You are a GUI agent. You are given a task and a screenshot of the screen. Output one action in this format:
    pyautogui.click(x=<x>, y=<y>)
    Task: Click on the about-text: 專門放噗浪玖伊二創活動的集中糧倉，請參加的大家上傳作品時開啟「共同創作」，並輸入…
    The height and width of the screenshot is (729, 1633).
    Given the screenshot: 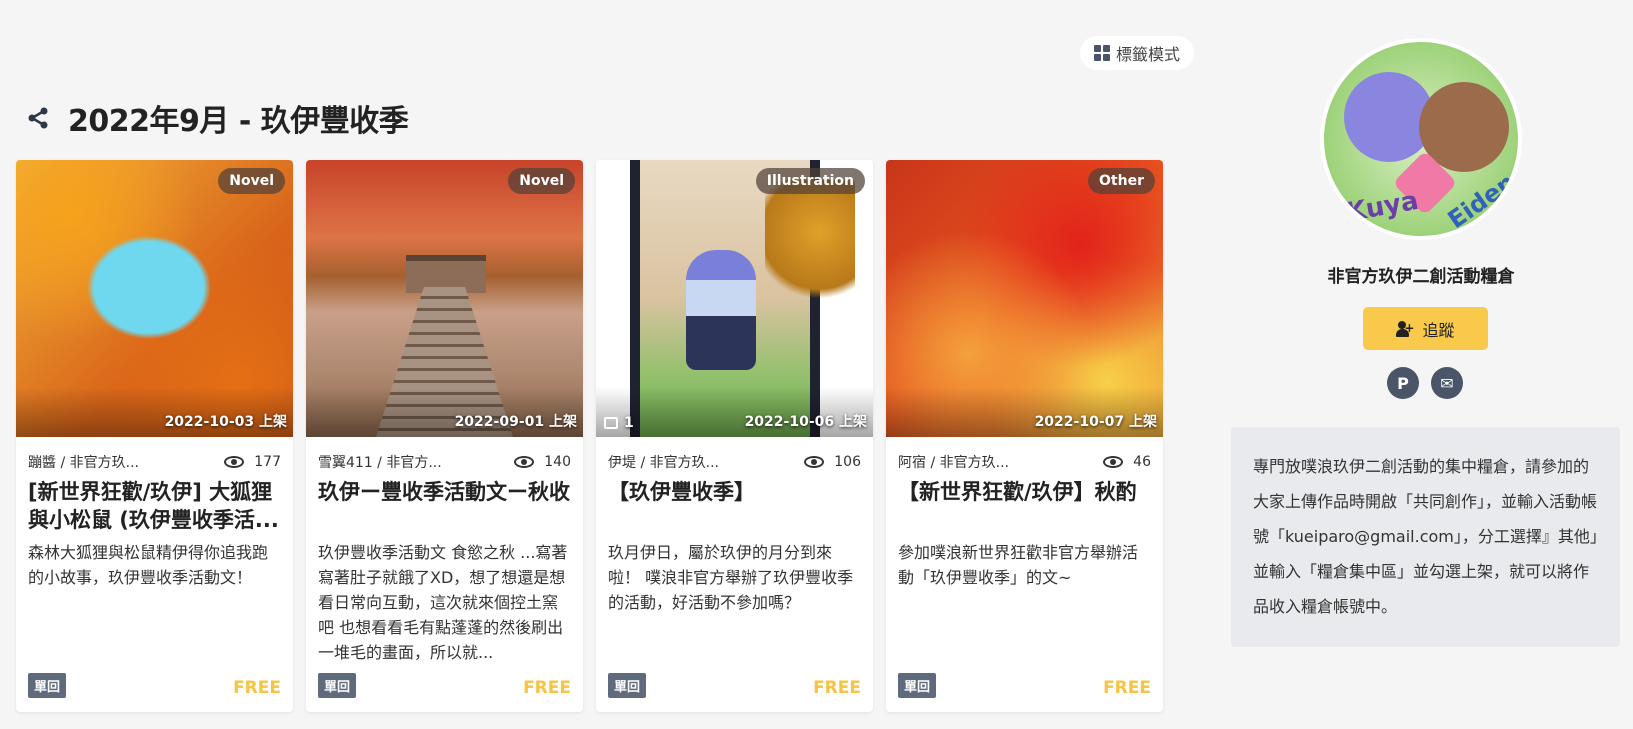 What is the action you would take?
    pyautogui.click(x=1425, y=537)
    